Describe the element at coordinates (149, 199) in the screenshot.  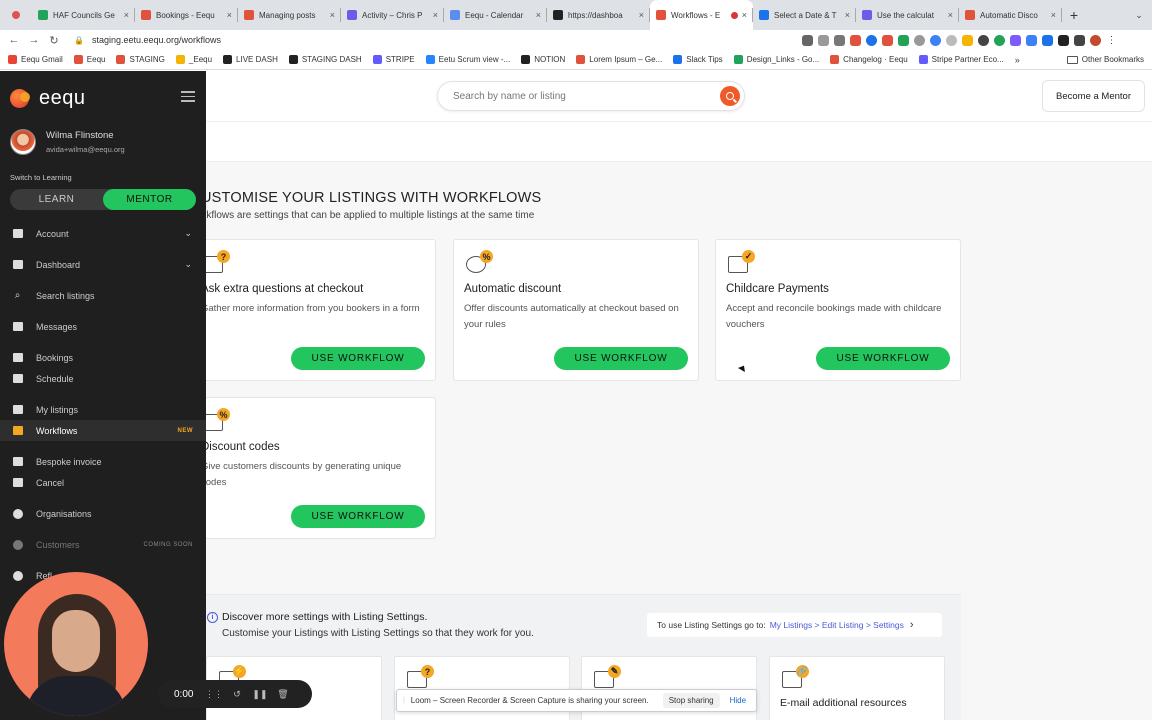
I see `mentor-toggle-option: MENTOR` at that location.